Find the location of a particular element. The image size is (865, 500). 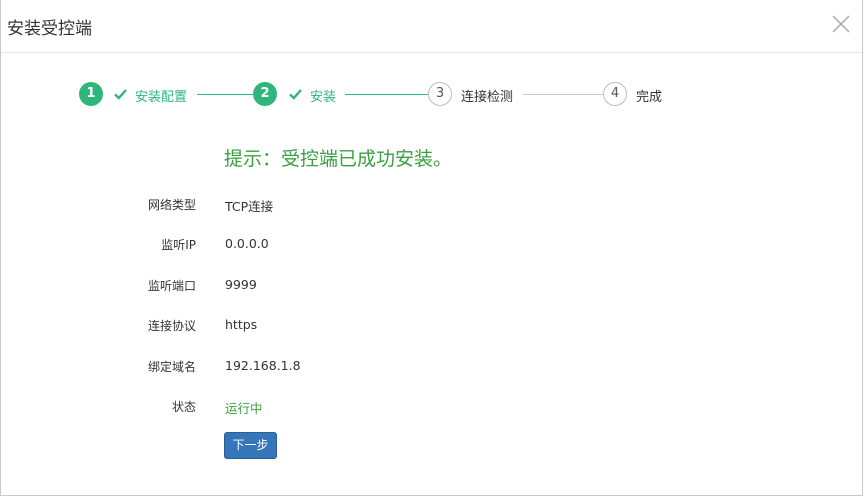

field-label: 状态 is located at coordinates (183, 407).